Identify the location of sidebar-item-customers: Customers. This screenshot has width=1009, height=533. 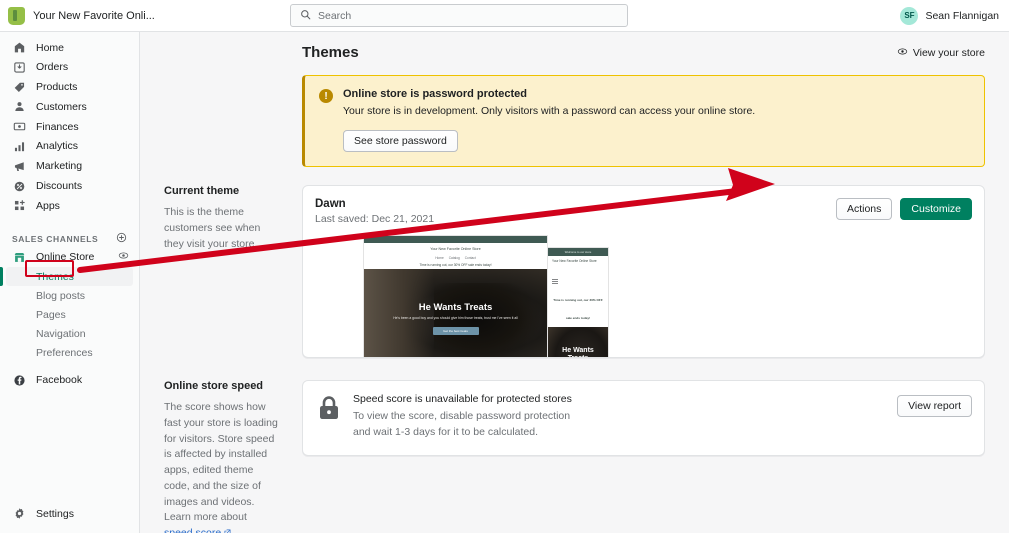
(69, 106).